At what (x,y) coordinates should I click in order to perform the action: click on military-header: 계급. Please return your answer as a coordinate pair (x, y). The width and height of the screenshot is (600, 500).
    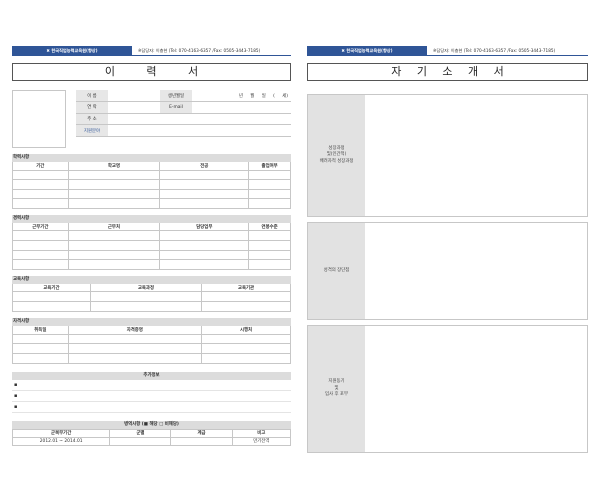
    Looking at the image, I should click on (201, 433).